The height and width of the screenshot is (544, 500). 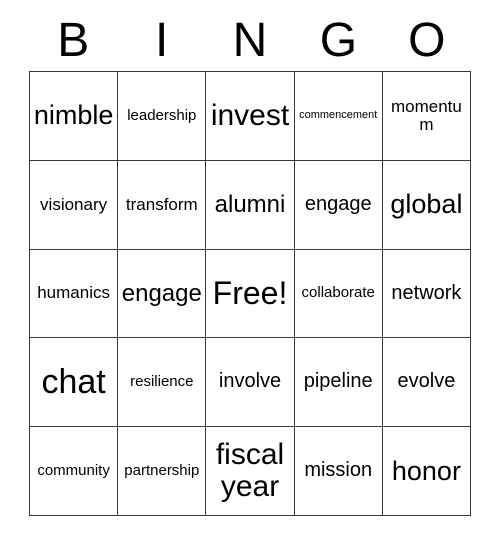 I want to click on bingo-cell: evolve, so click(x=427, y=383).